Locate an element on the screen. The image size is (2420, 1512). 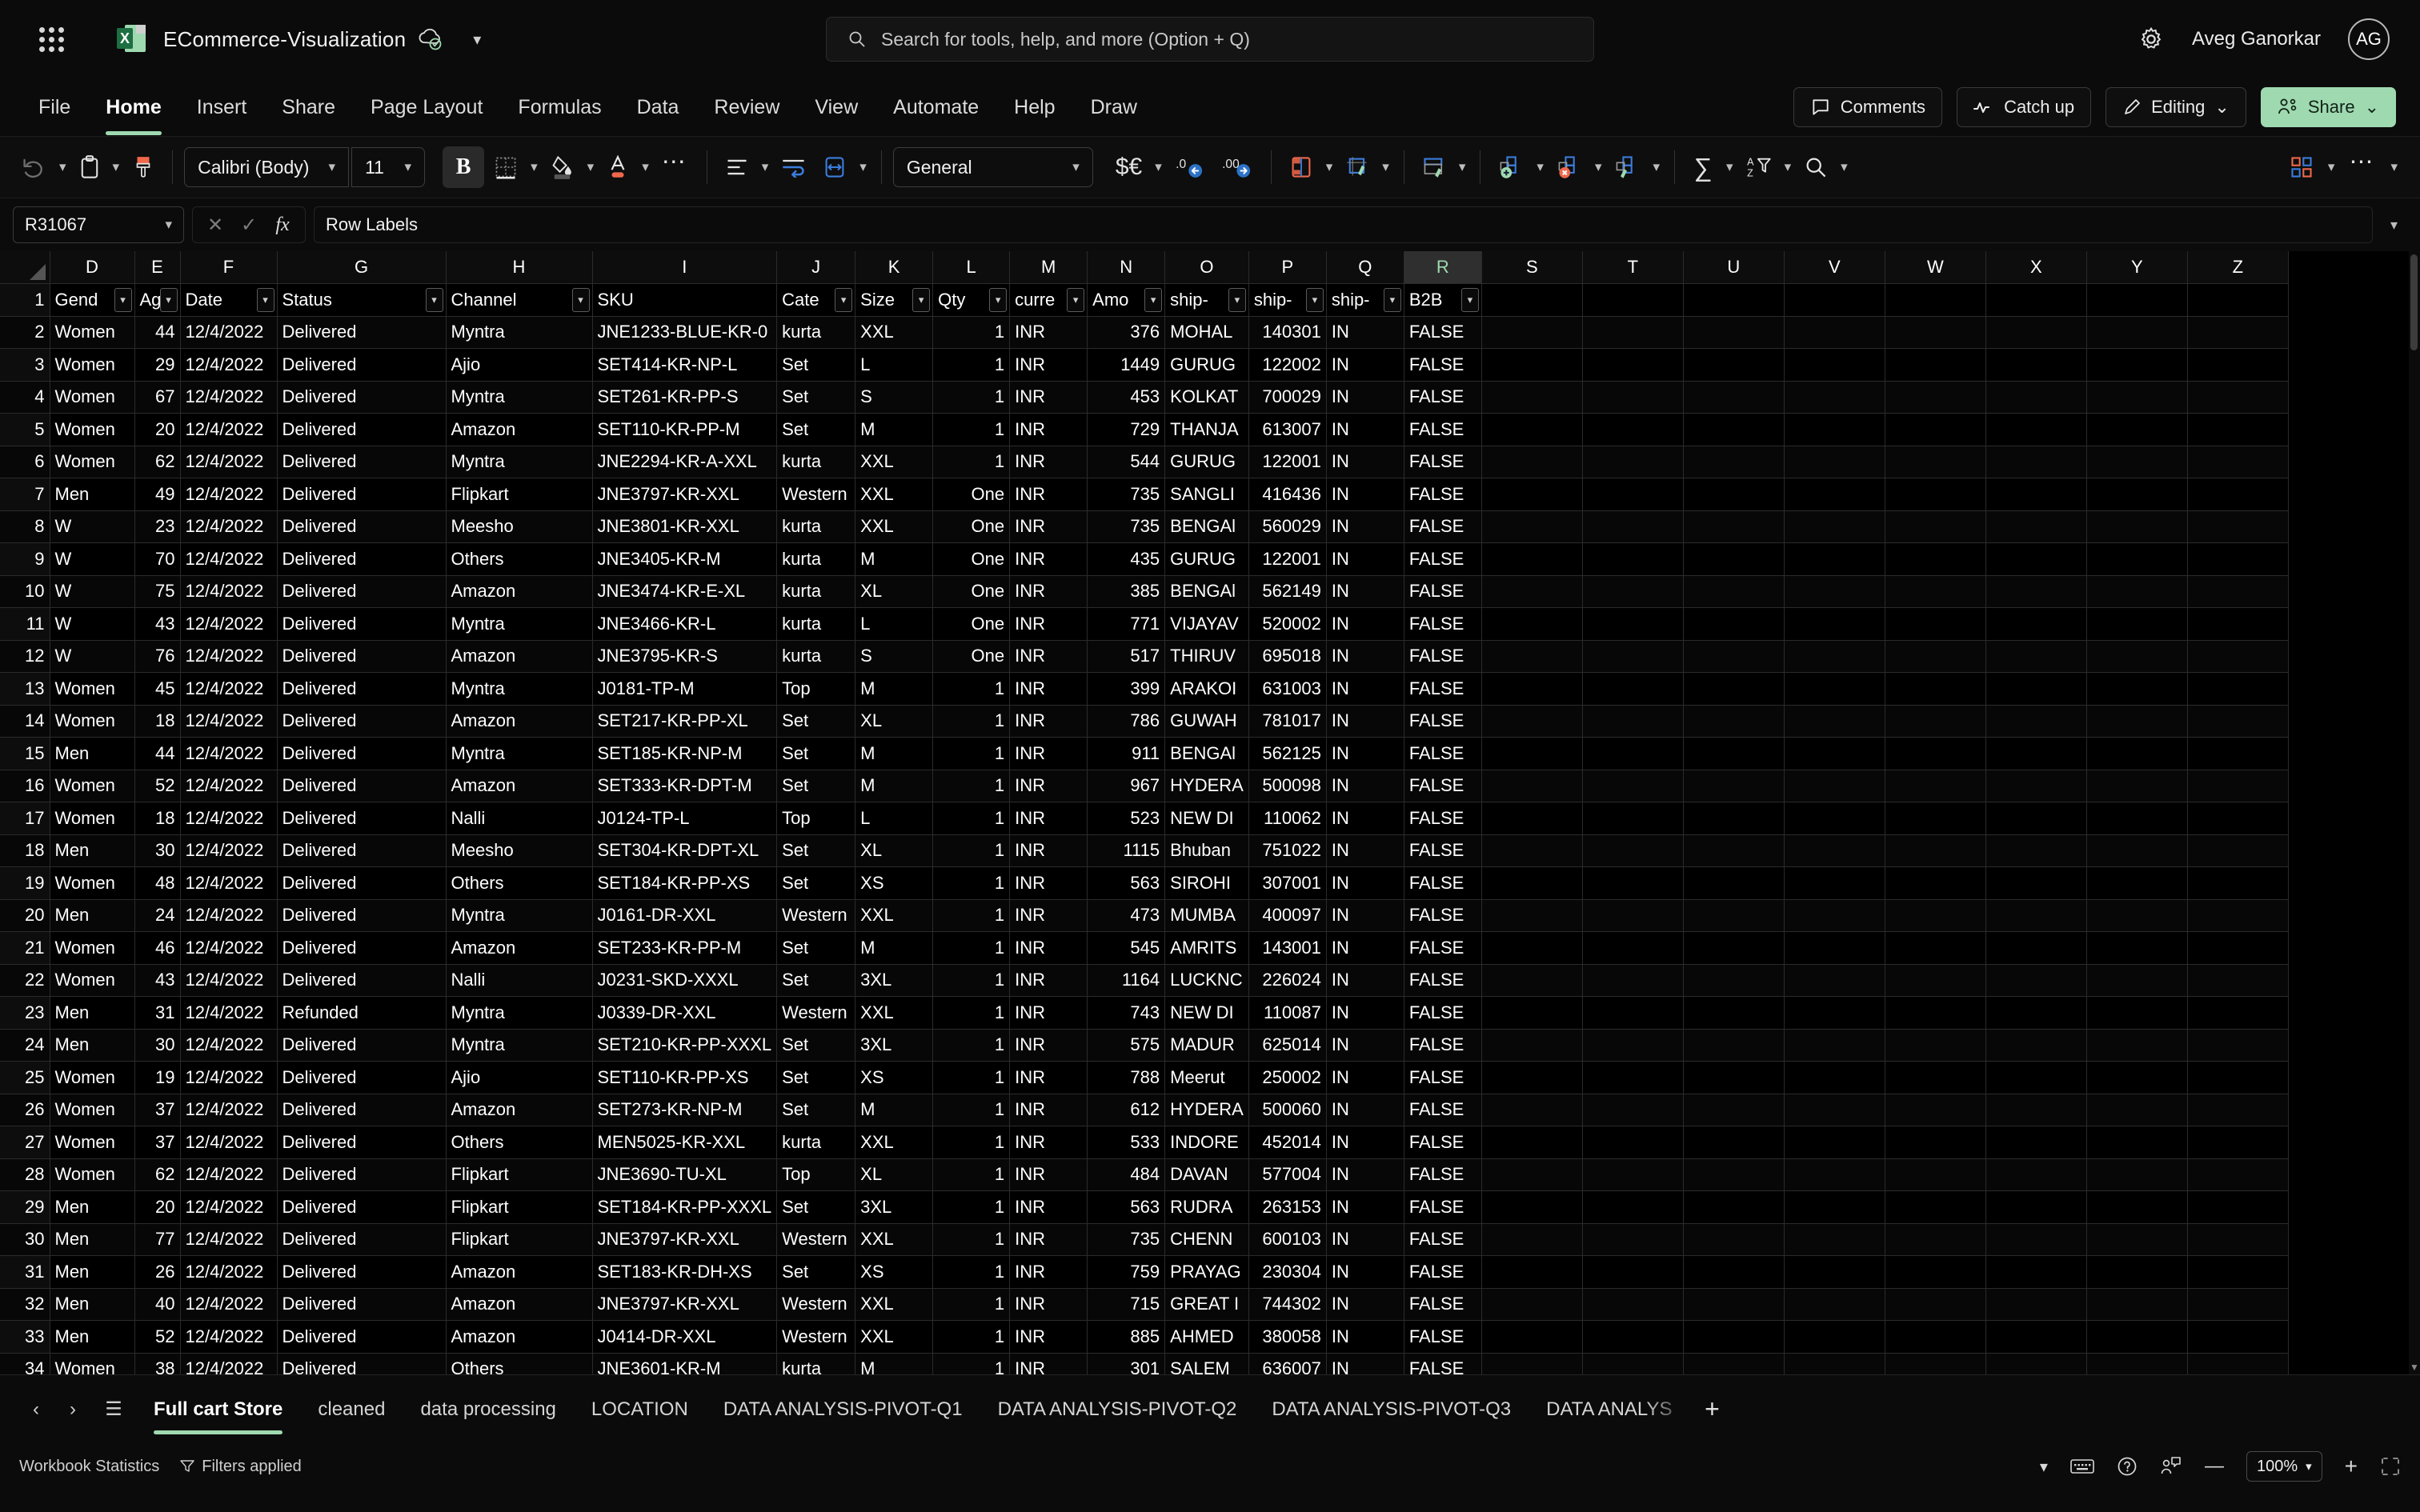
cell-p33: 380058 is located at coordinates (1287, 1337).